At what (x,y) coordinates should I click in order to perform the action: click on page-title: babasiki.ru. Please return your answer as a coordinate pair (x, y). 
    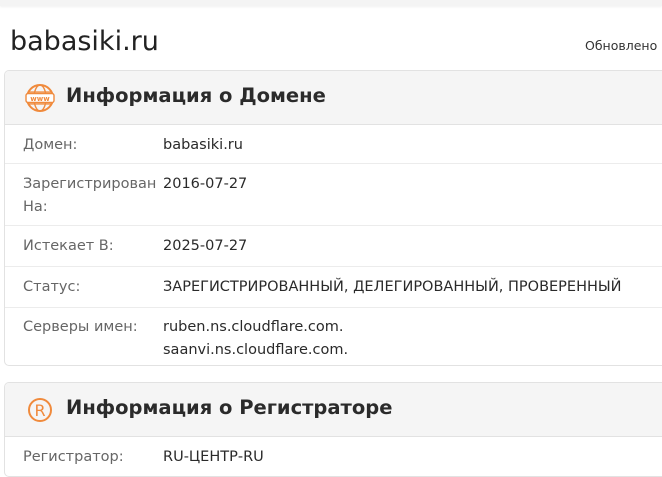
    Looking at the image, I should click on (84, 41).